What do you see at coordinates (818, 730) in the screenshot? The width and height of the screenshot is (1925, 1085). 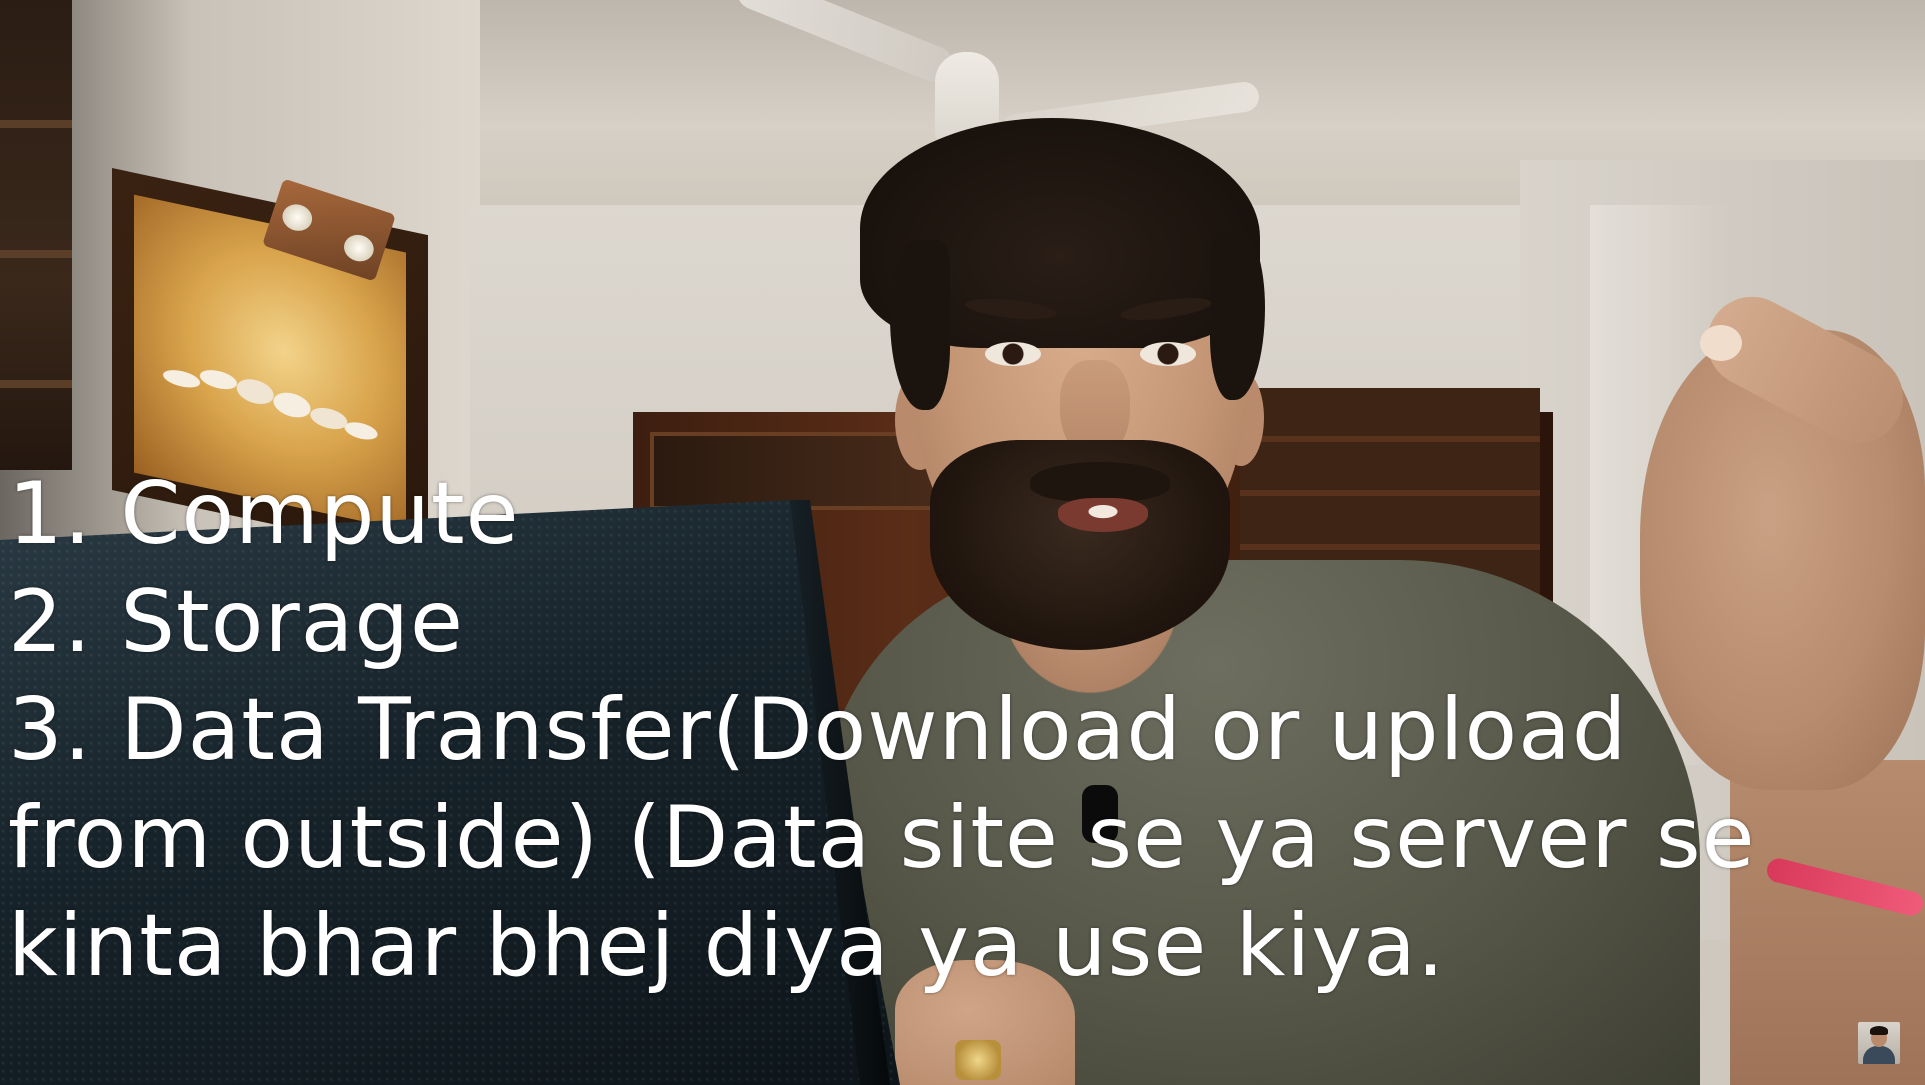 I see `caption-line: 3. Data Transfer(Download or upload` at bounding box center [818, 730].